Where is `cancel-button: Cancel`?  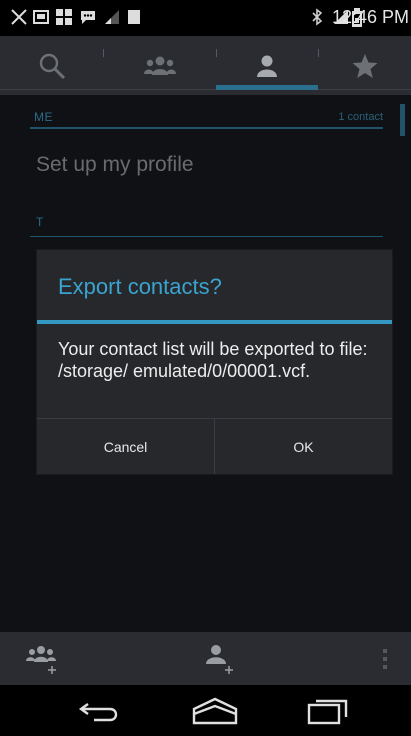
cancel-button: Cancel is located at coordinates (125, 446).